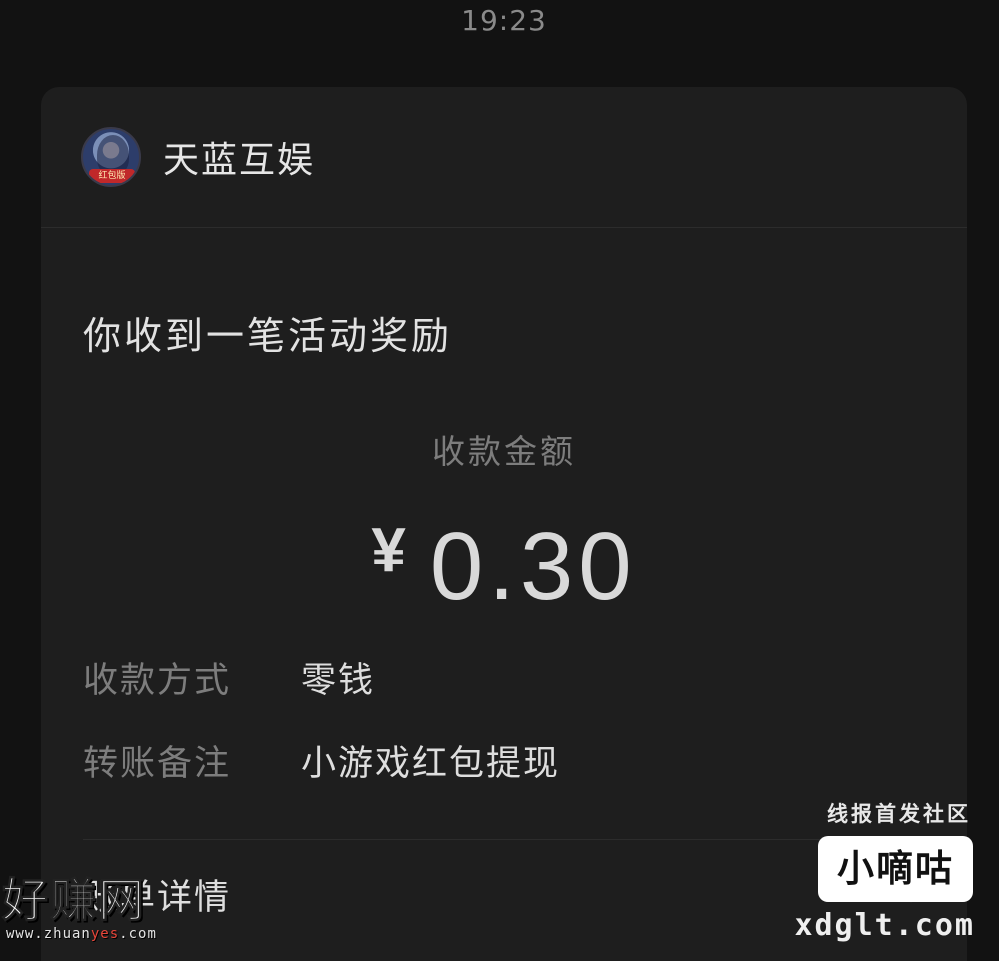  What do you see at coordinates (111, 157) in the screenshot?
I see `avatar: 红包版` at bounding box center [111, 157].